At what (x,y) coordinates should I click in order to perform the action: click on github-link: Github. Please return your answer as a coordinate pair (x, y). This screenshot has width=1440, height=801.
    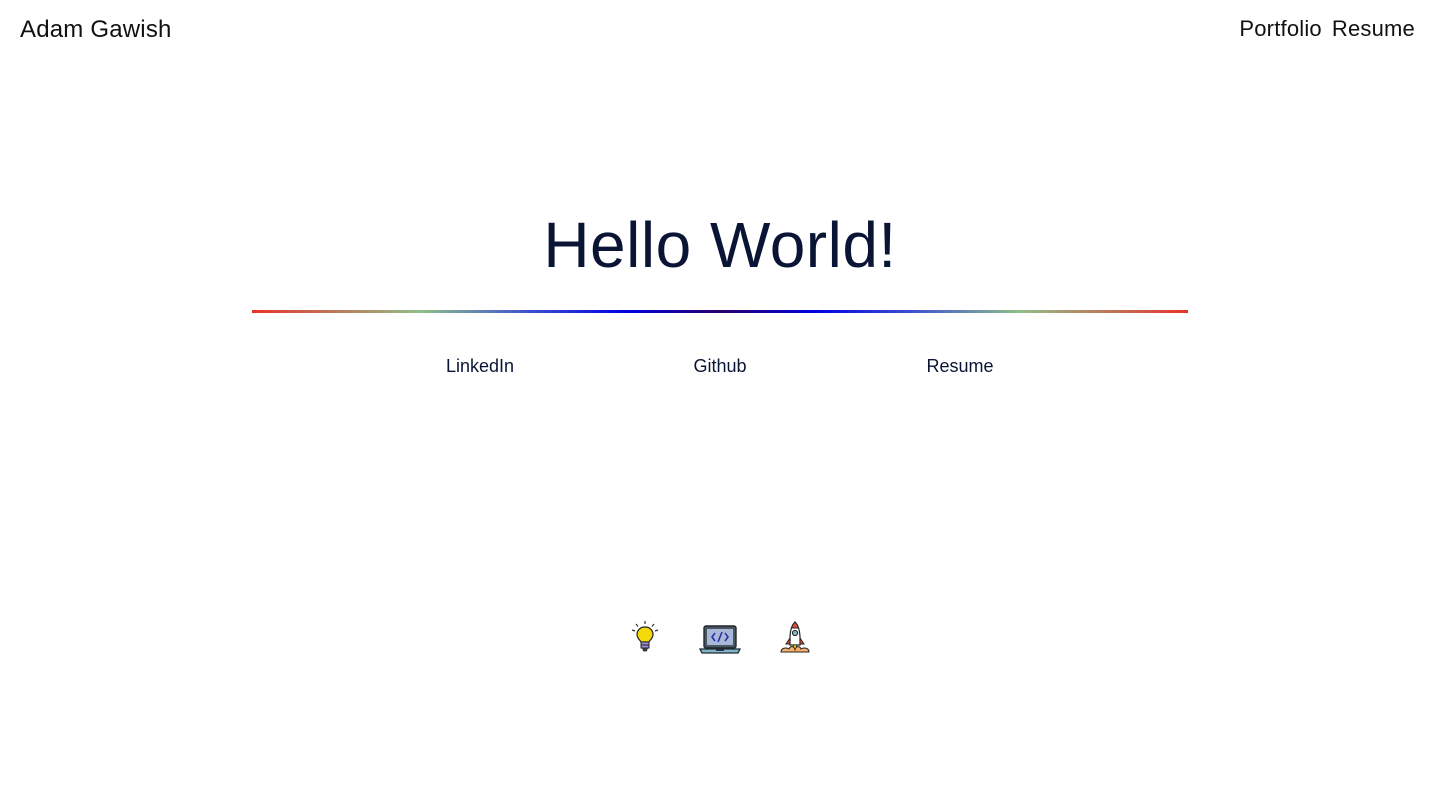
    Looking at the image, I should click on (719, 366).